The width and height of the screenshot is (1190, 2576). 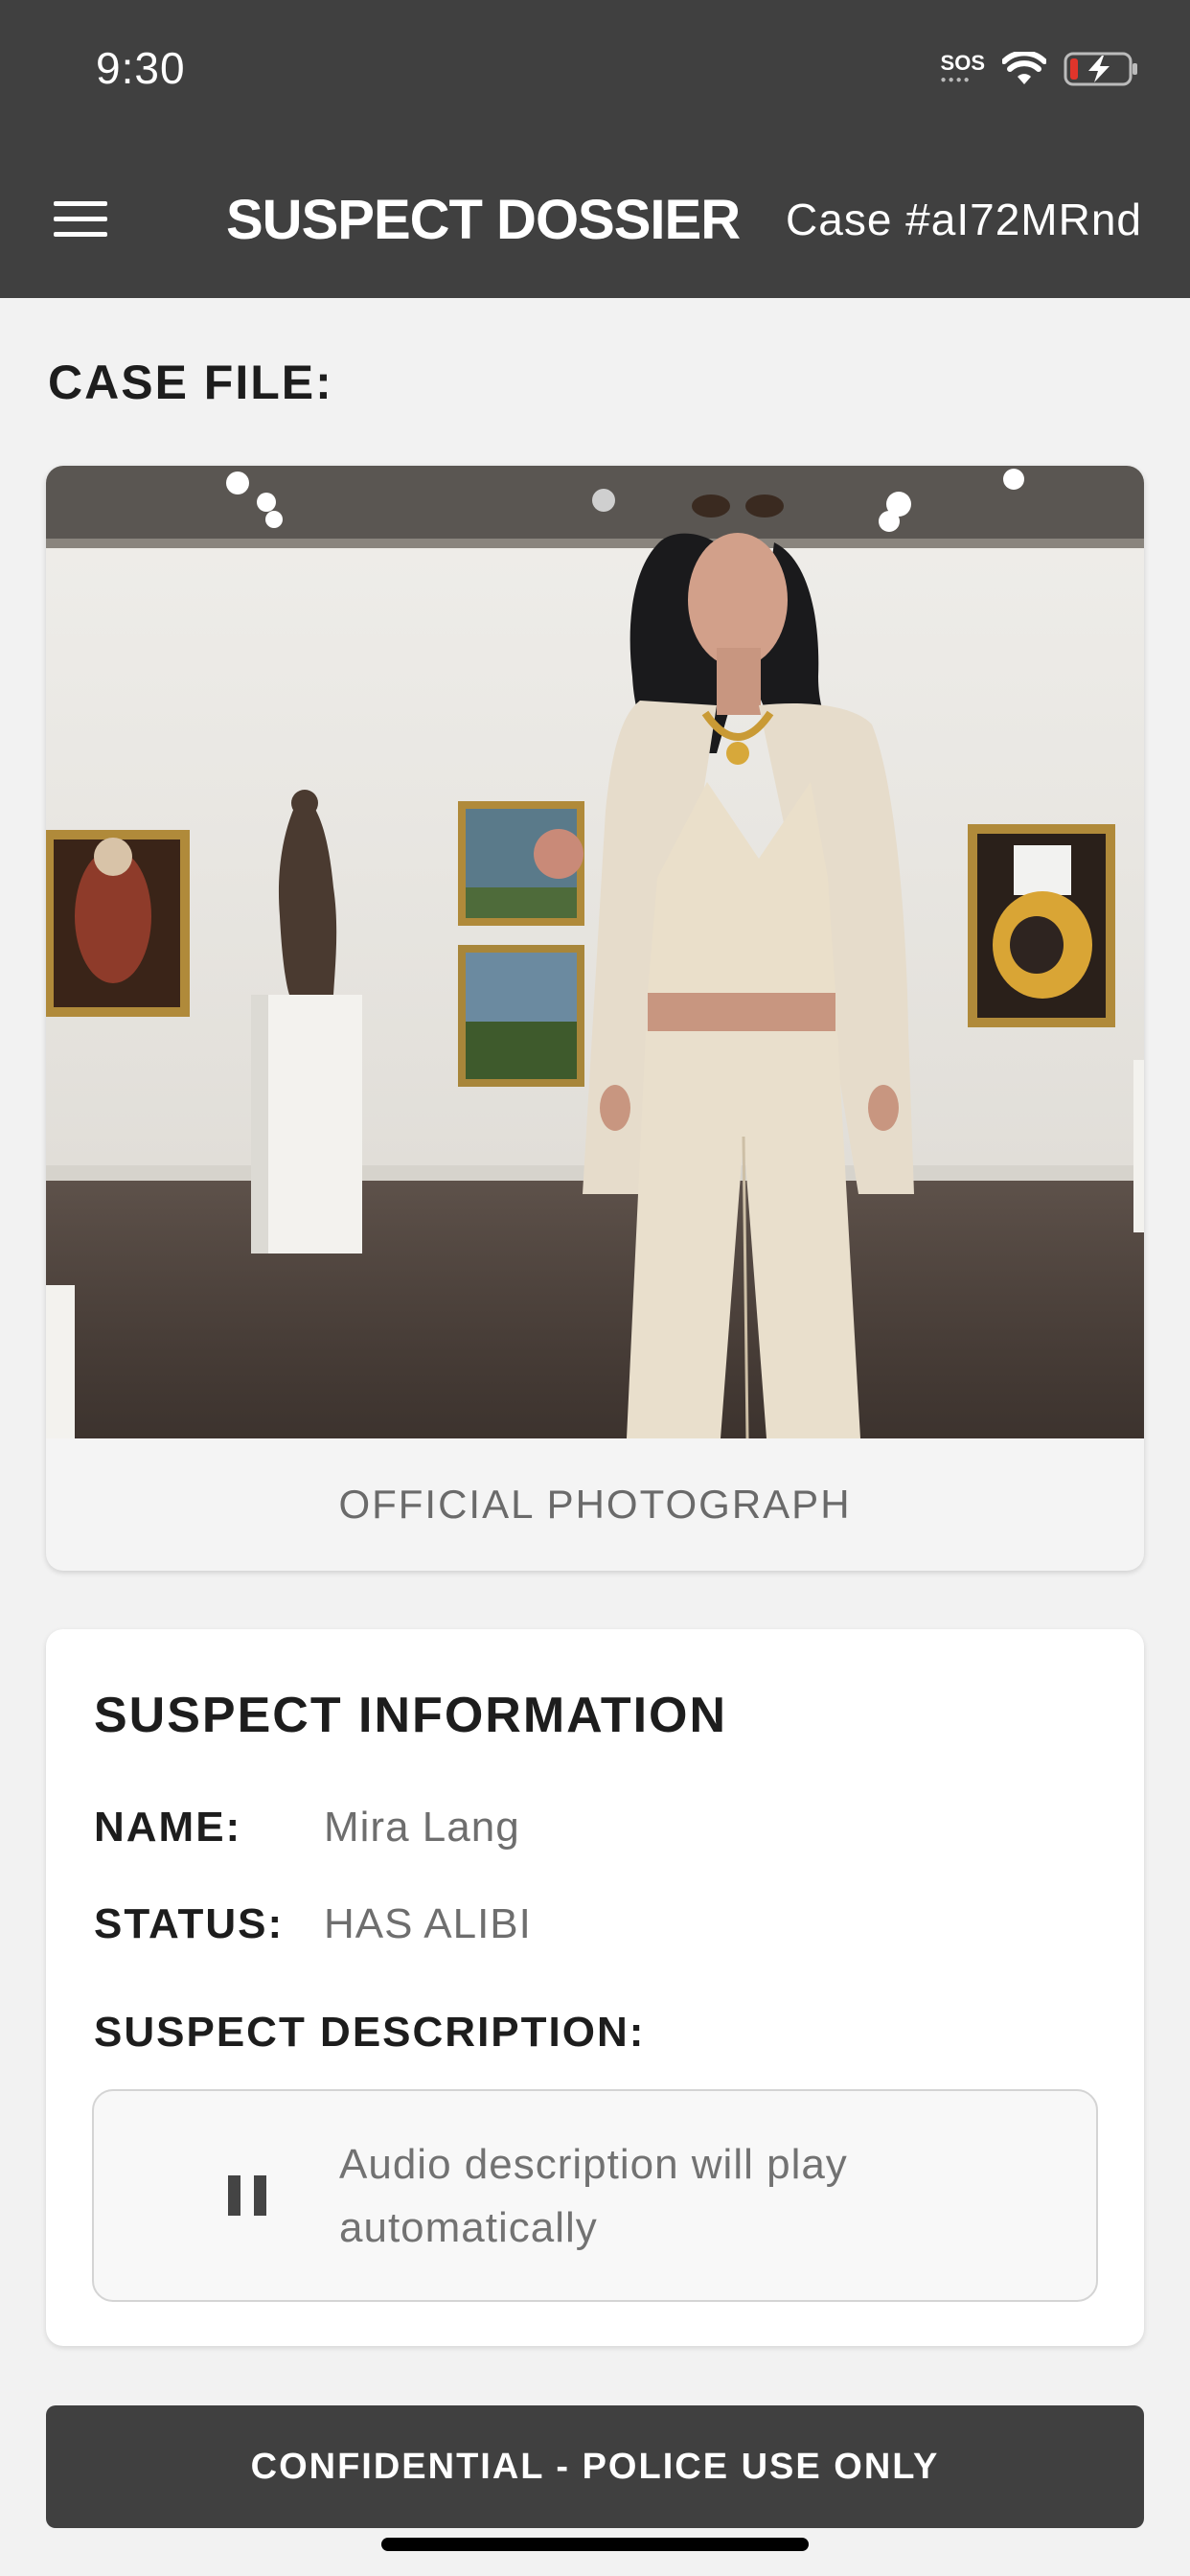 I want to click on status-time: 9:30, so click(x=141, y=68).